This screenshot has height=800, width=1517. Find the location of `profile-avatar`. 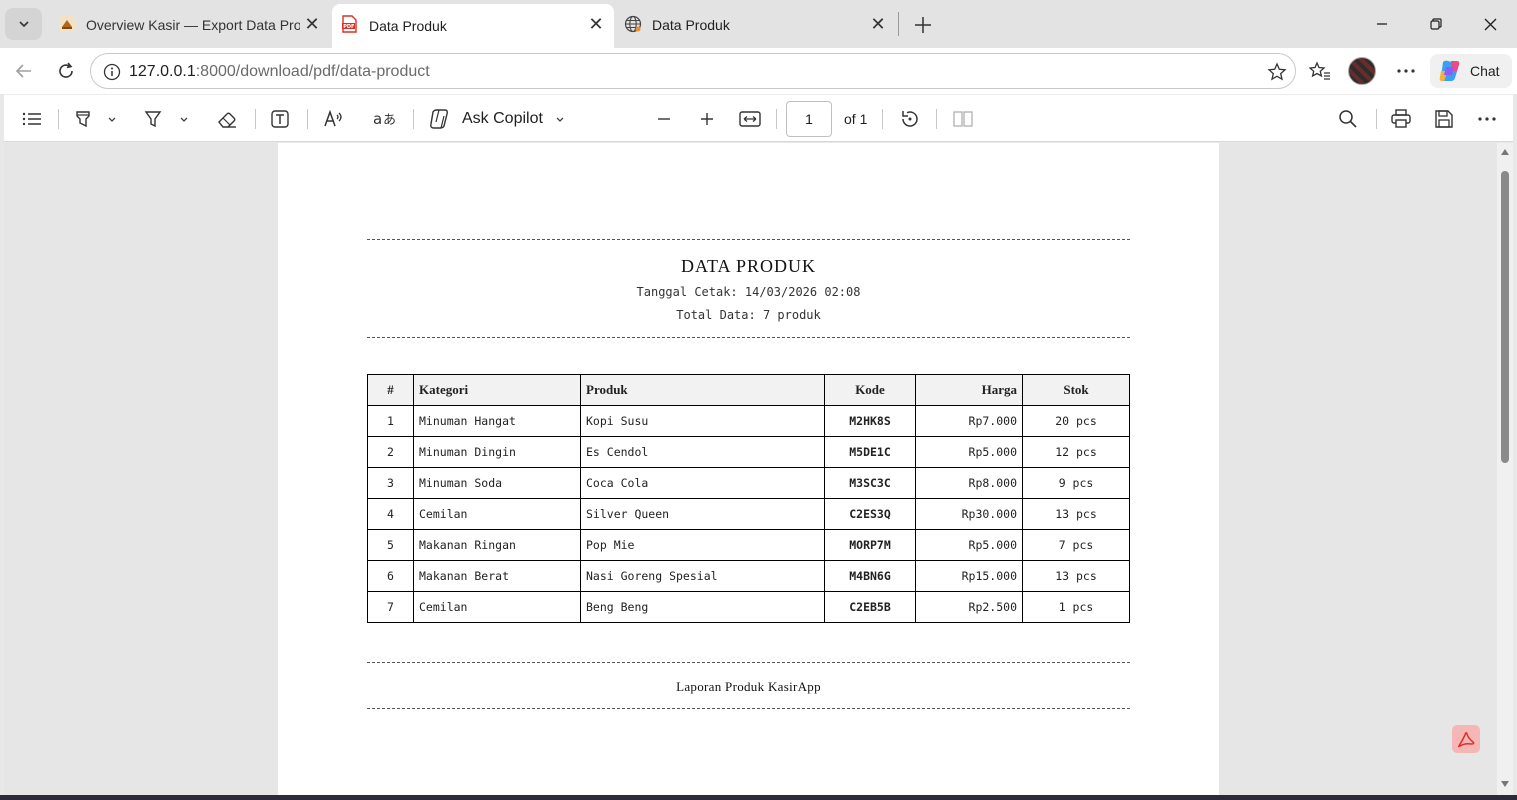

profile-avatar is located at coordinates (1362, 71).